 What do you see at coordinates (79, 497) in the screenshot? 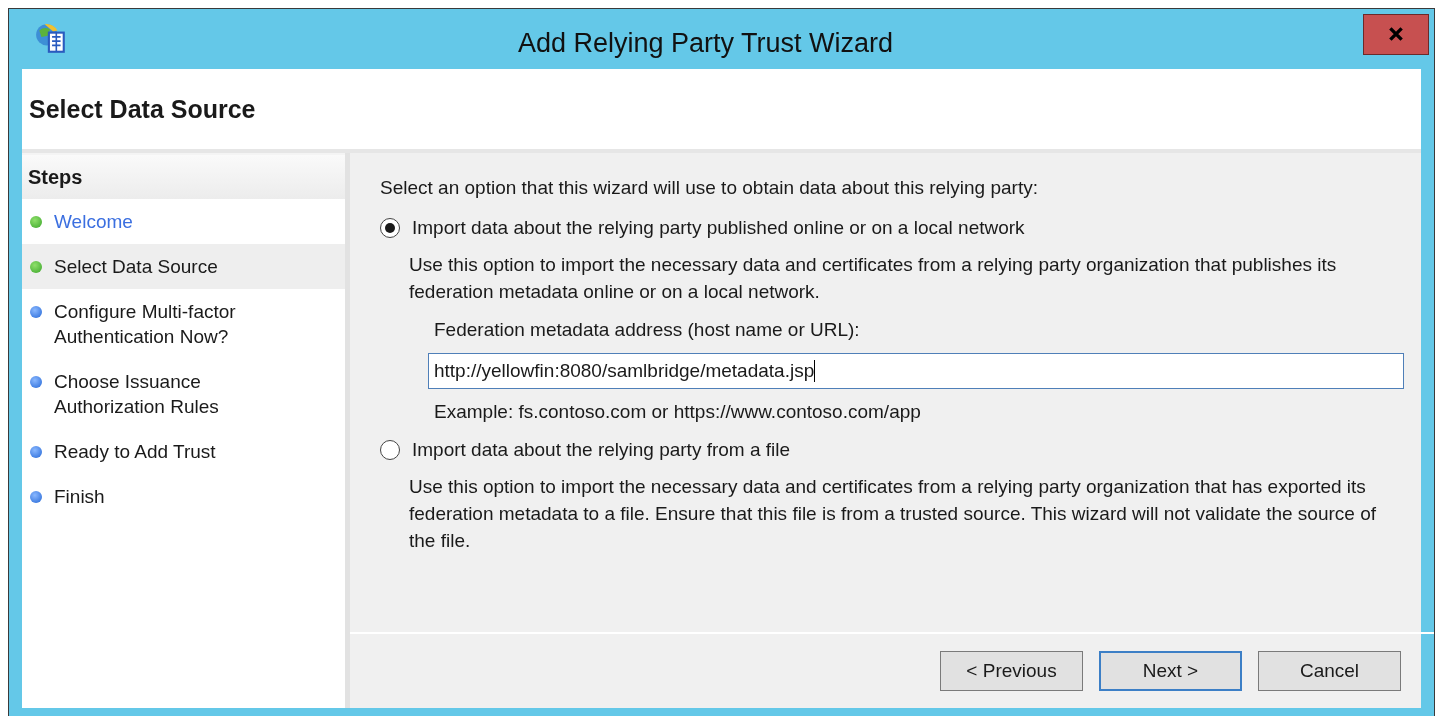
I see `step-label: Finish` at bounding box center [79, 497].